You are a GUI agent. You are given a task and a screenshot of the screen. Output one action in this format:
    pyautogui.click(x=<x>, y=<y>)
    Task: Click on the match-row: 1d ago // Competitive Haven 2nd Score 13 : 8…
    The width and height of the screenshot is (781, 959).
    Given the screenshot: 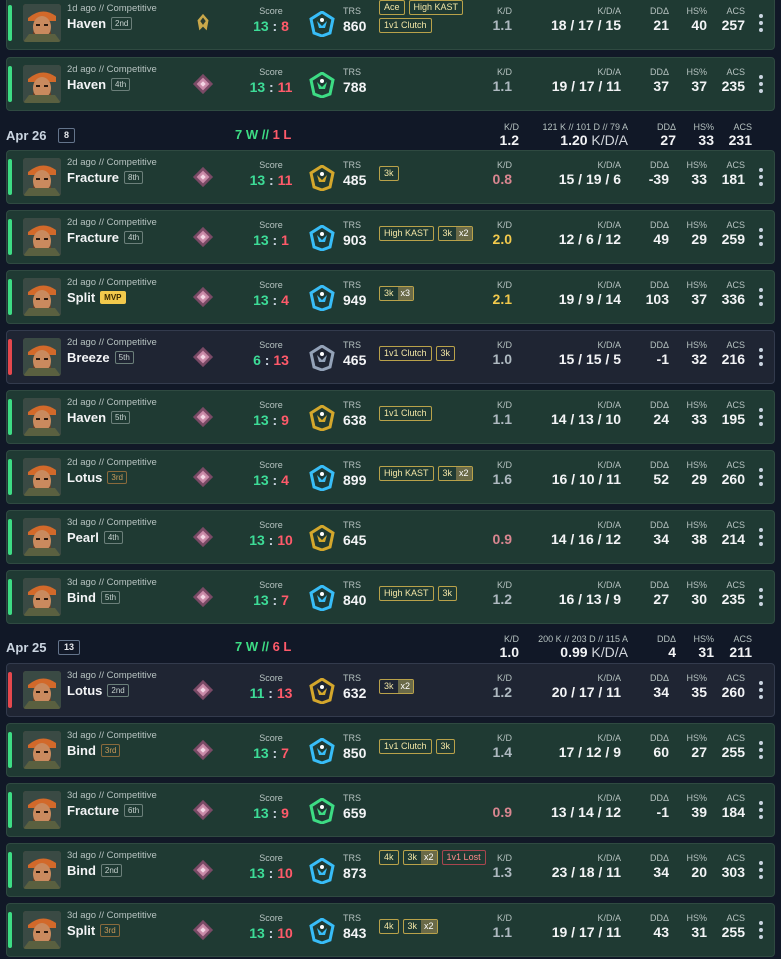 What is the action you would take?
    pyautogui.click(x=390, y=25)
    